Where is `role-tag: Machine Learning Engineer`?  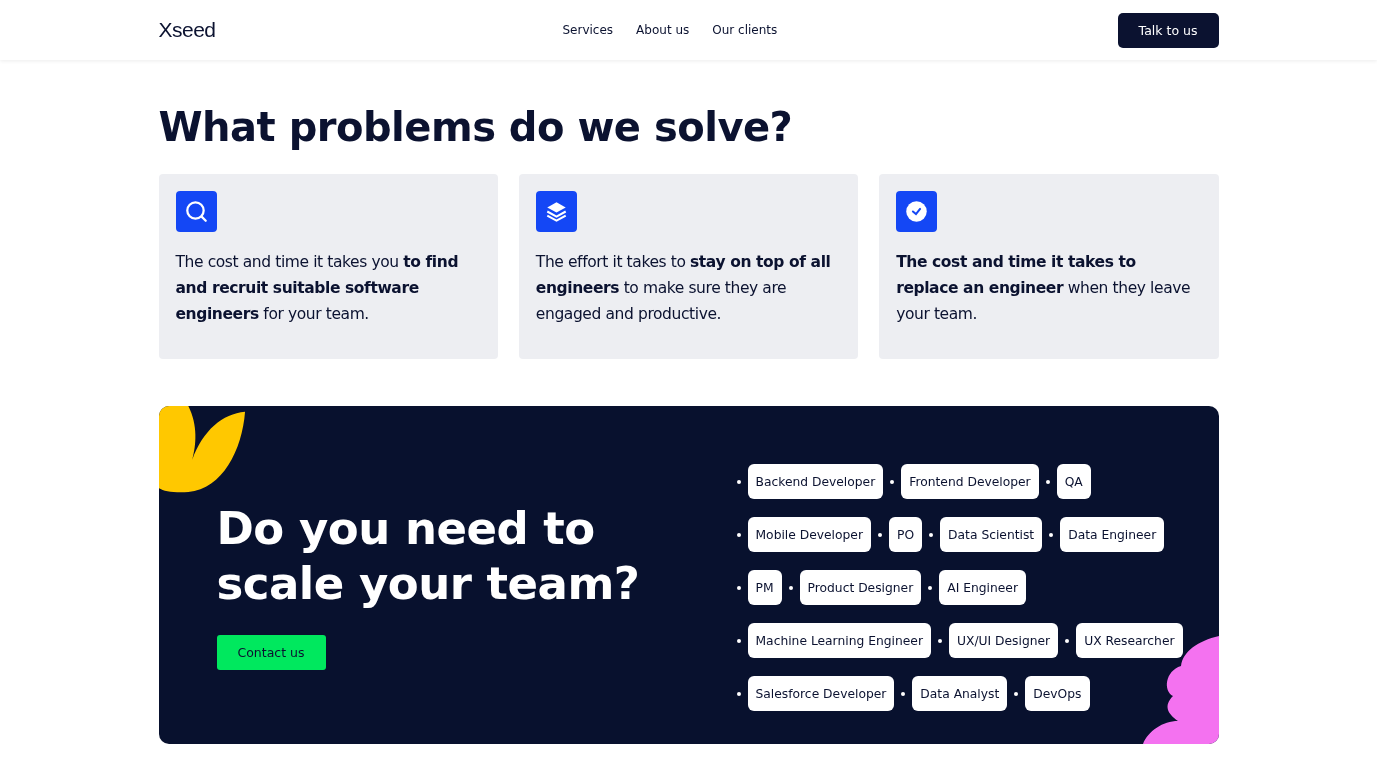 role-tag: Machine Learning Engineer is located at coordinates (839, 640).